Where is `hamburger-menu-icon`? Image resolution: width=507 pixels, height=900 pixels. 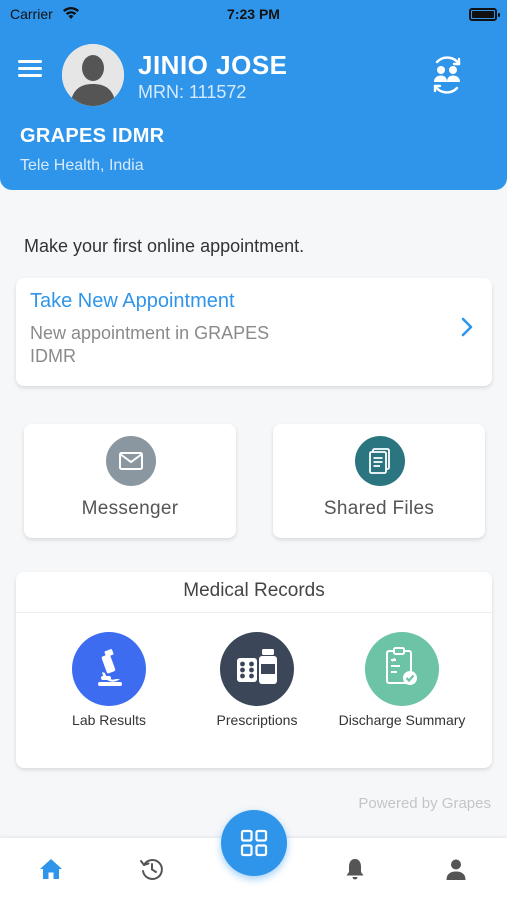 hamburger-menu-icon is located at coordinates (30, 69).